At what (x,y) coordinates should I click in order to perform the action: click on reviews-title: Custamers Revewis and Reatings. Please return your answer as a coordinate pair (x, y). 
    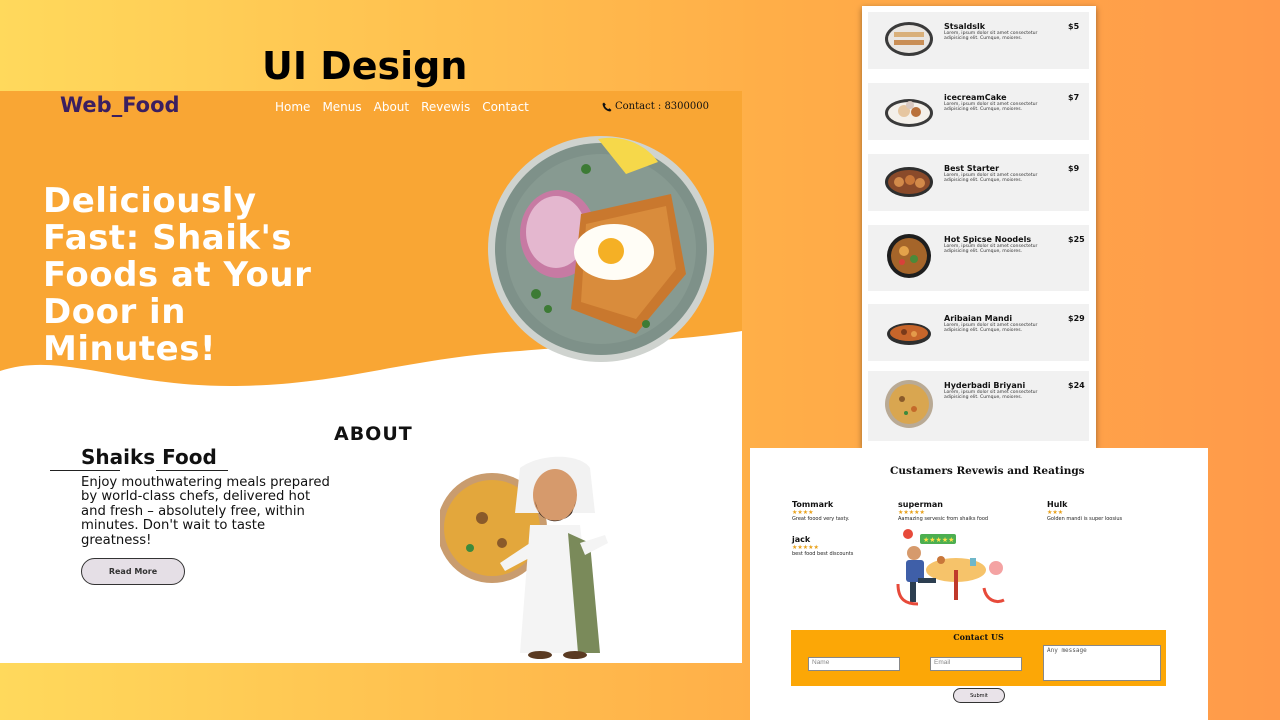
    Looking at the image, I should click on (987, 471).